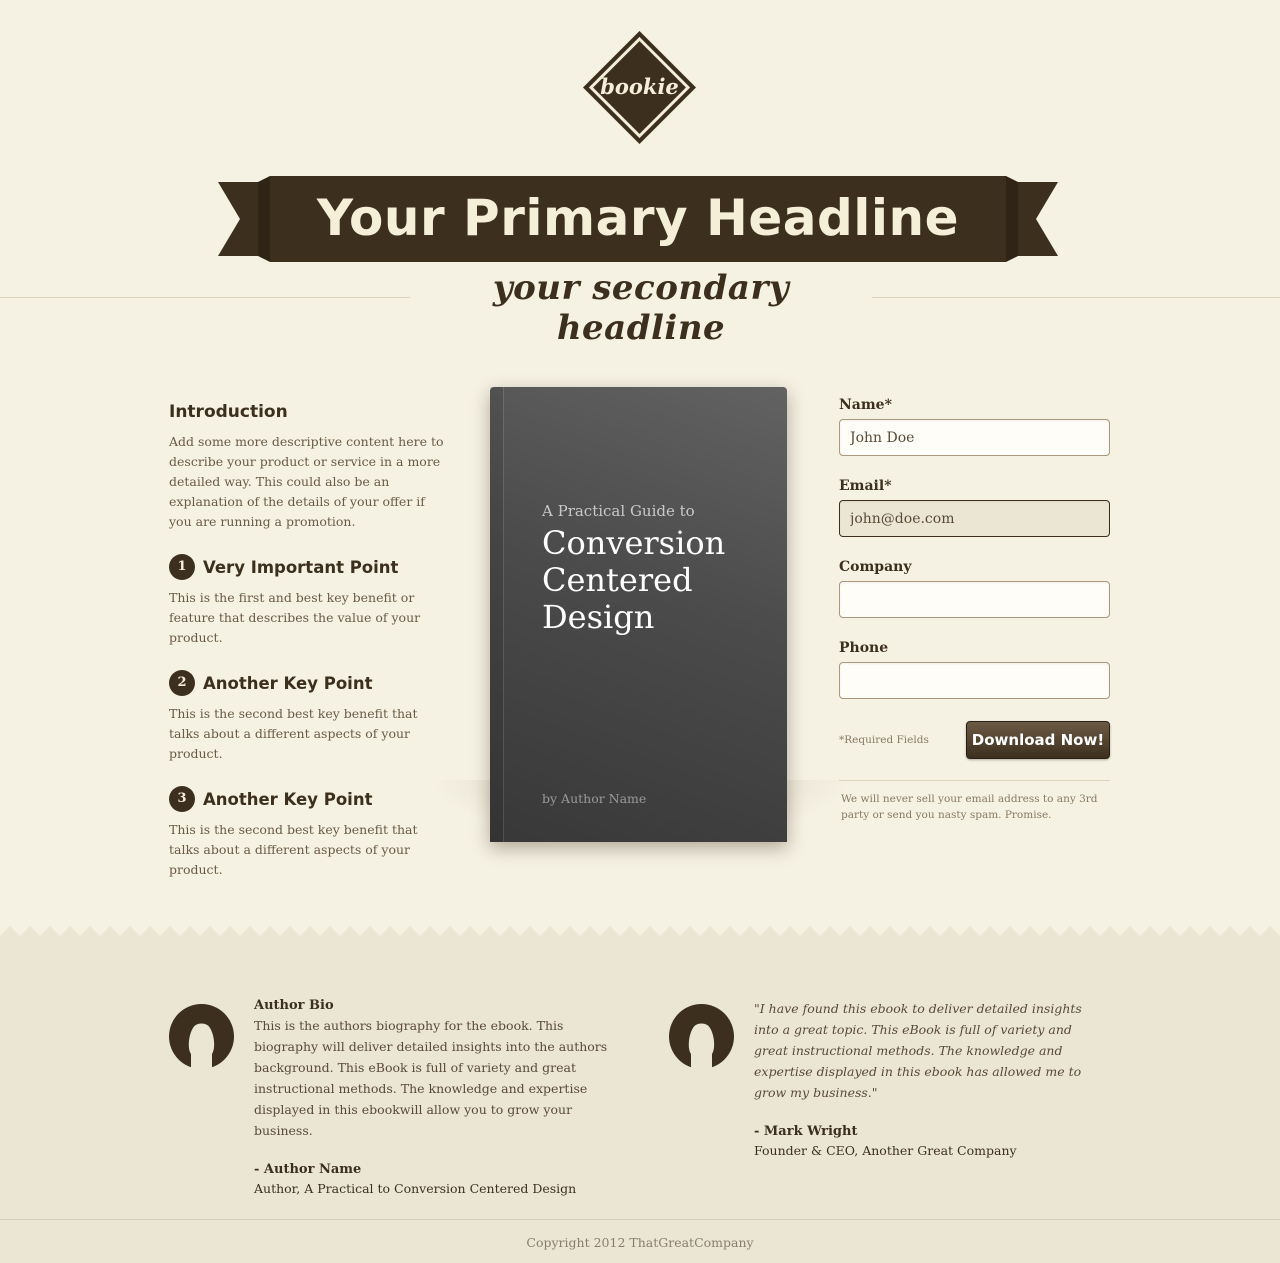 The height and width of the screenshot is (1263, 1280). What do you see at coordinates (640, 929) in the screenshot?
I see `zigzag-divider` at bounding box center [640, 929].